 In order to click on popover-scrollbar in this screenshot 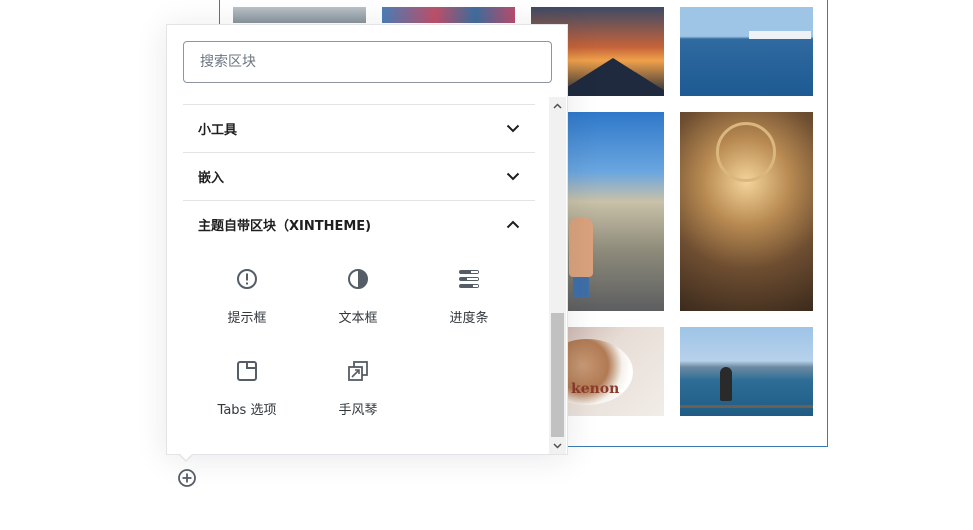, I will do `click(557, 275)`.